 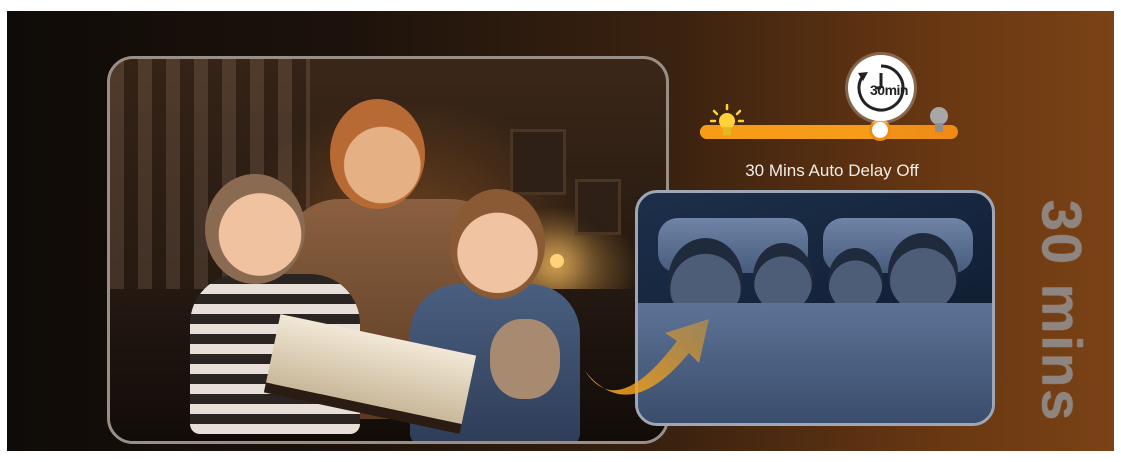 What do you see at coordinates (832, 170) in the screenshot?
I see `timeline-caption: 30 Mins Auto Delay Off` at bounding box center [832, 170].